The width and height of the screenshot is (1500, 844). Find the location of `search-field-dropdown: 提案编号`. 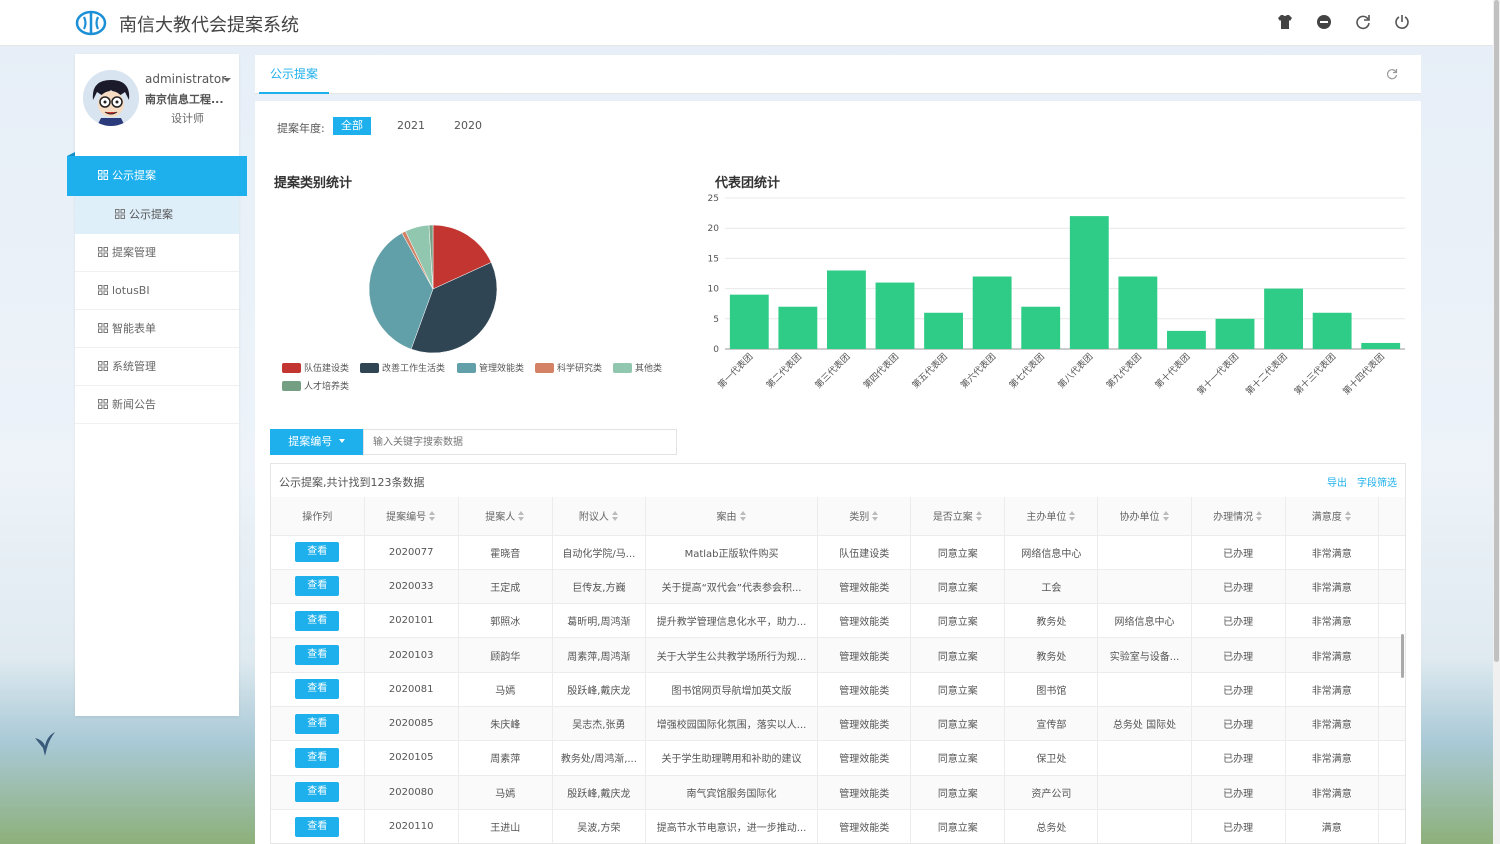

search-field-dropdown: 提案编号 is located at coordinates (316, 442).